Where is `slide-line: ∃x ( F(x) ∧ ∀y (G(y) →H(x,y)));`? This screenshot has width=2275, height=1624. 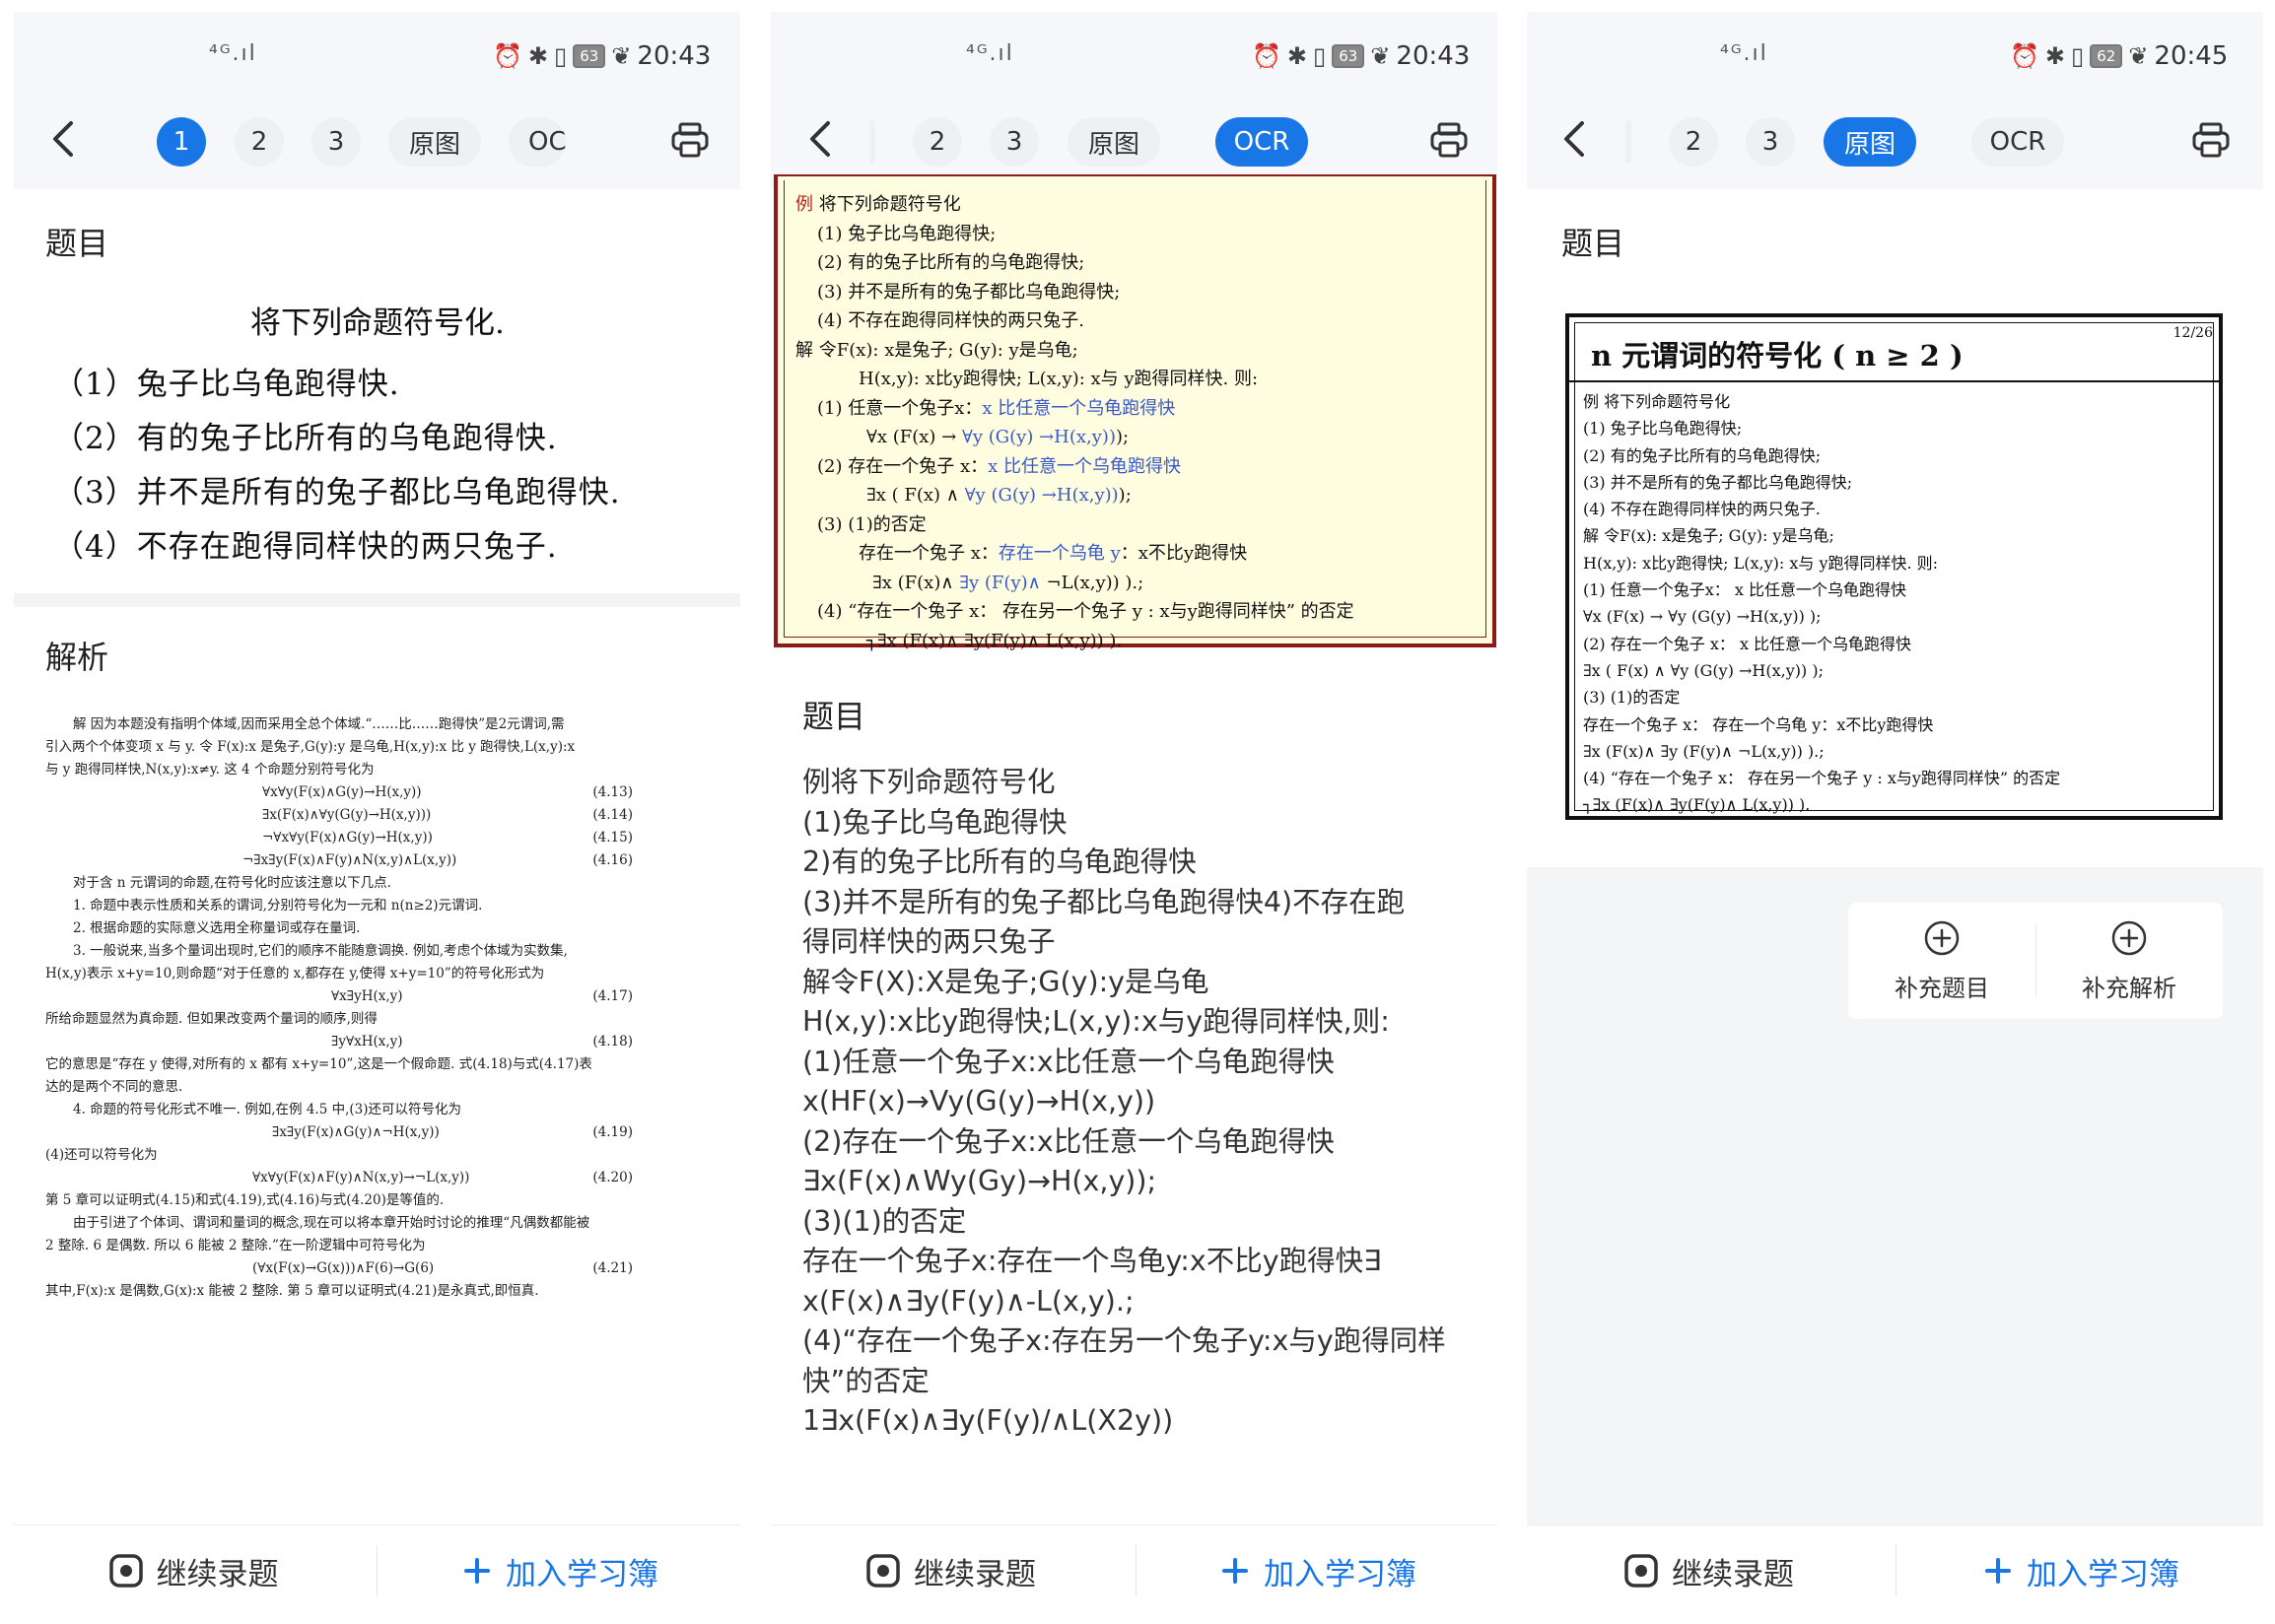 slide-line: ∃x ( F(x) ∧ ∀y (G(y) →H(x,y))); is located at coordinates (1074, 495).